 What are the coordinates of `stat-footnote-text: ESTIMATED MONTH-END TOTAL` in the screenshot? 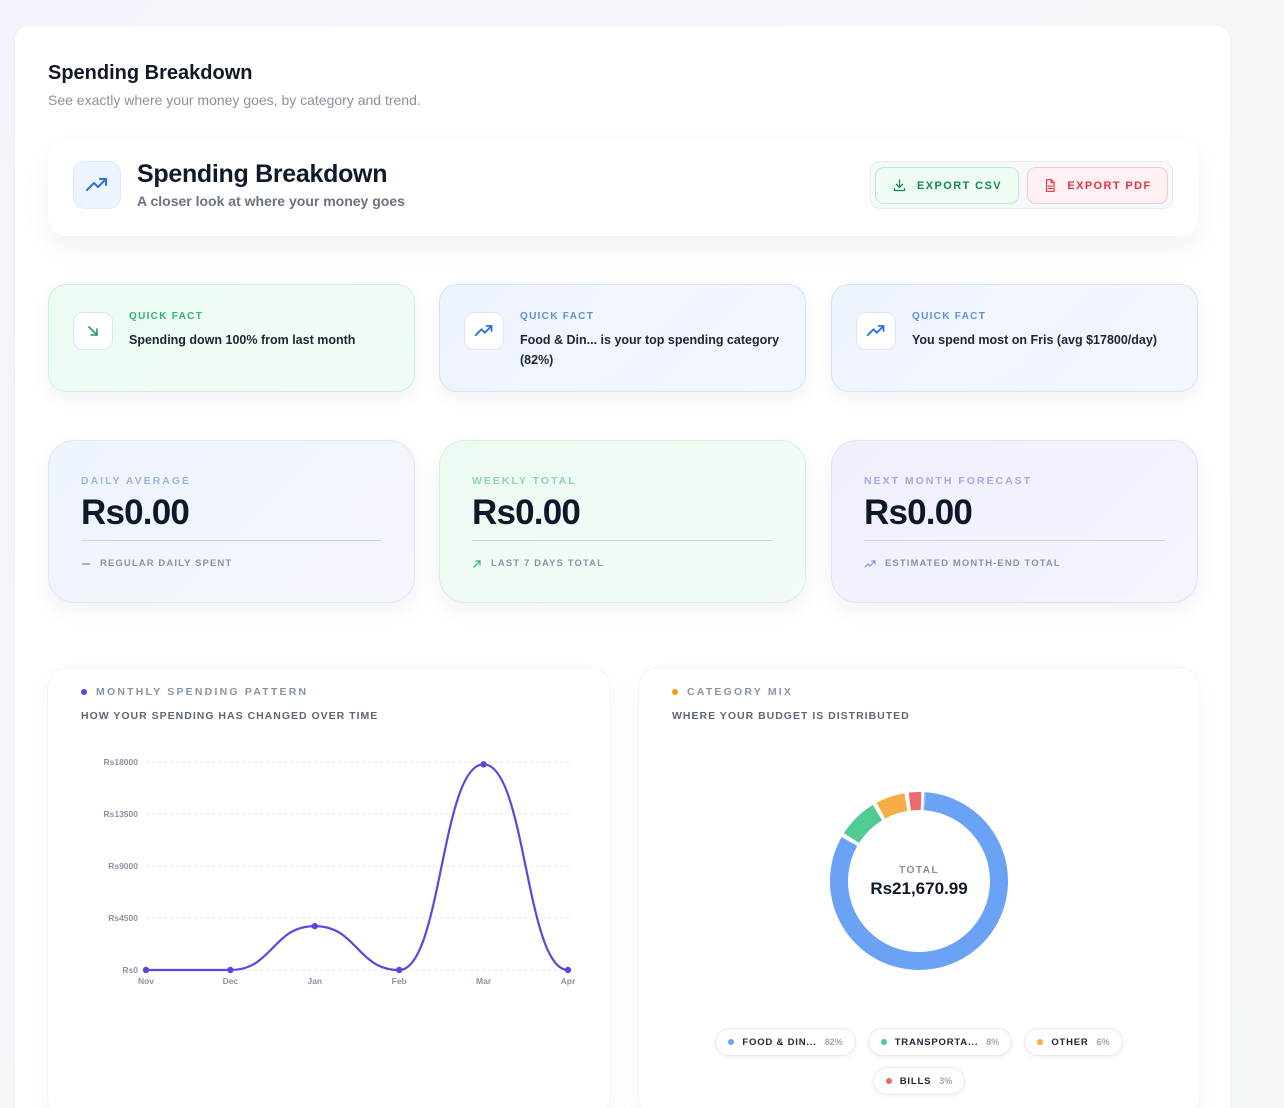 It's located at (973, 563).